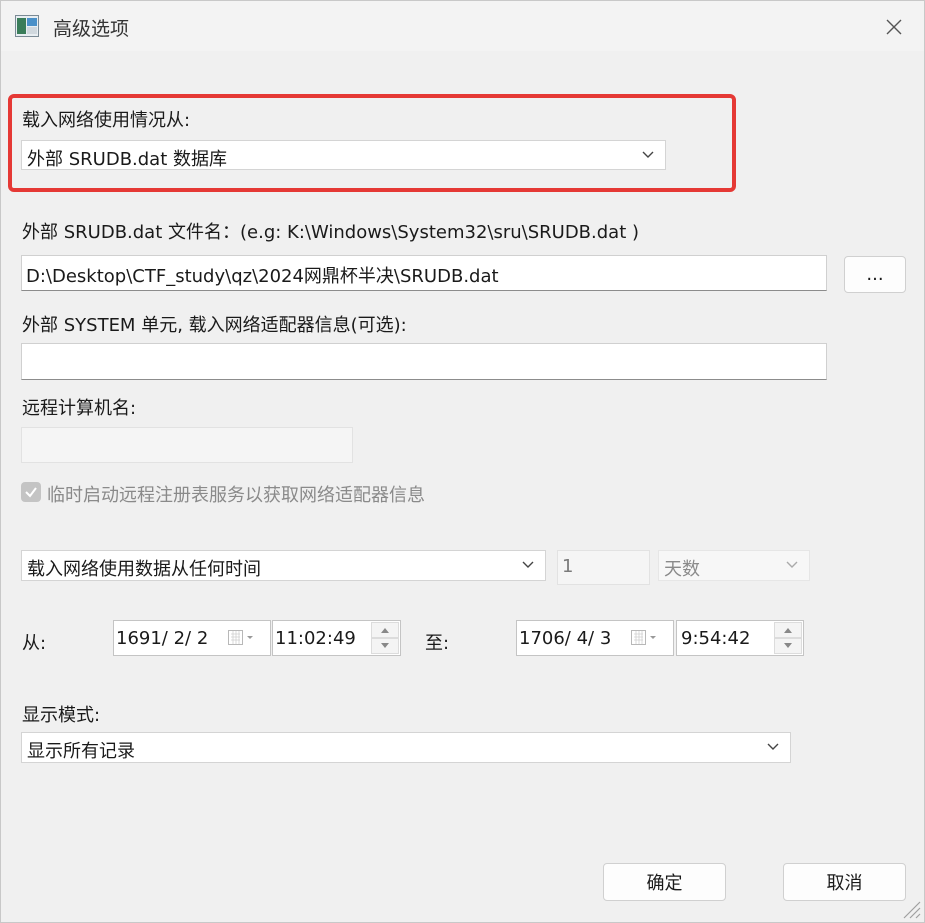 This screenshot has width=925, height=923. What do you see at coordinates (27, 26) in the screenshot?
I see `app-icon` at bounding box center [27, 26].